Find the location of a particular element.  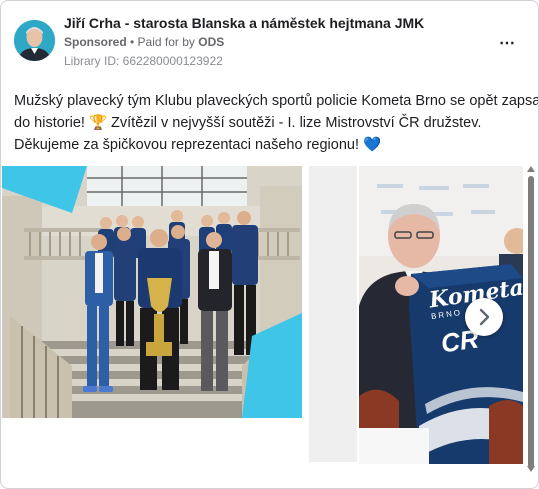

sponsored-line: Sponsored • Paid for by ODS is located at coordinates (144, 42).